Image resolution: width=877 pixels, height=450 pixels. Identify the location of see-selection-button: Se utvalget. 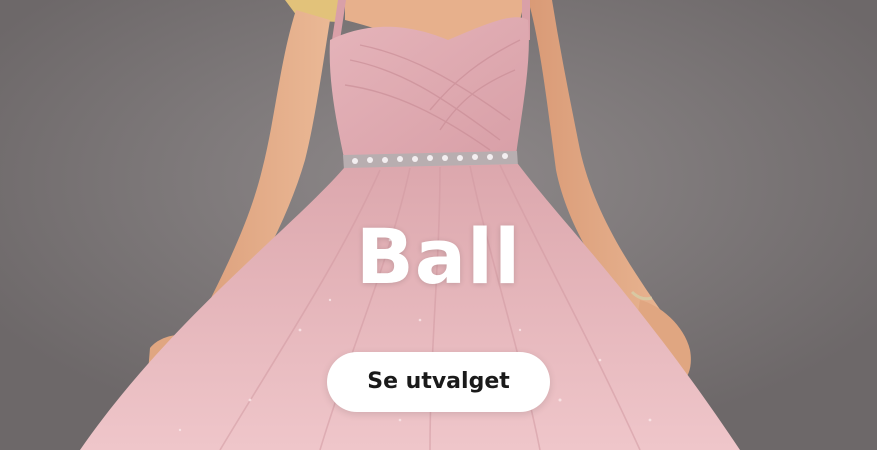
(438, 382).